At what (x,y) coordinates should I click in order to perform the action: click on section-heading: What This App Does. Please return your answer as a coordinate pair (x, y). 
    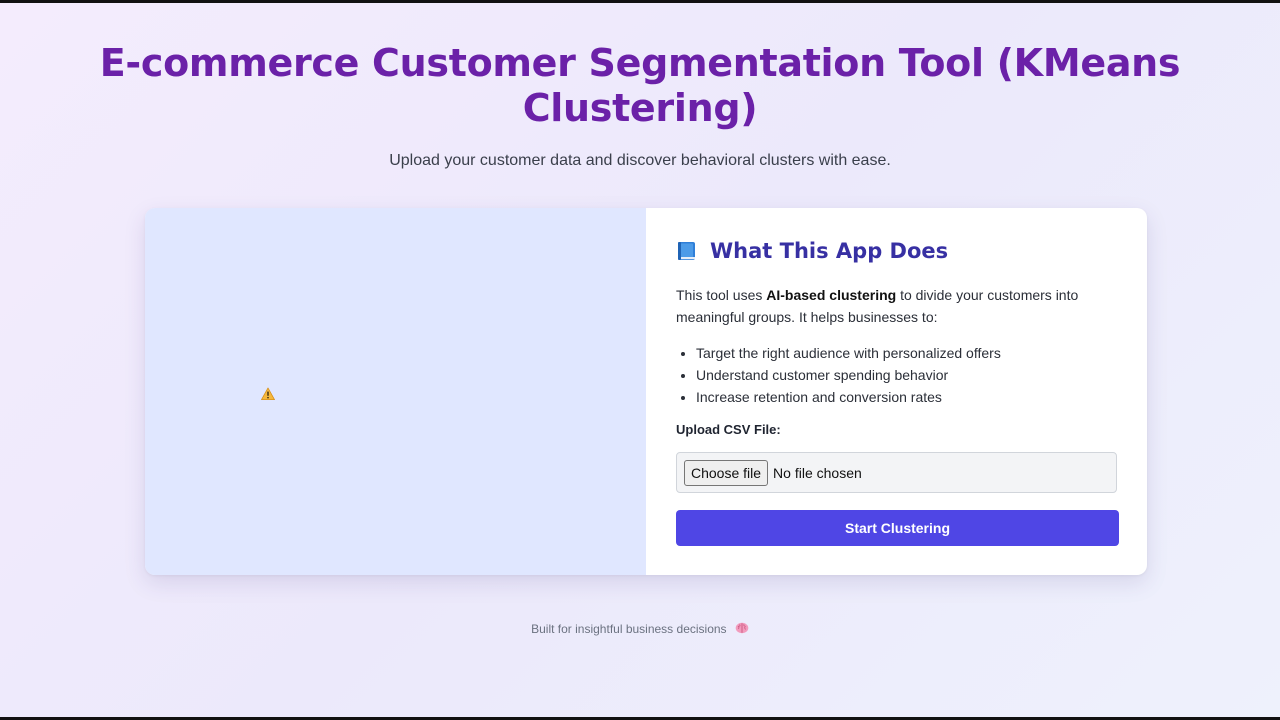
    Looking at the image, I should click on (812, 251).